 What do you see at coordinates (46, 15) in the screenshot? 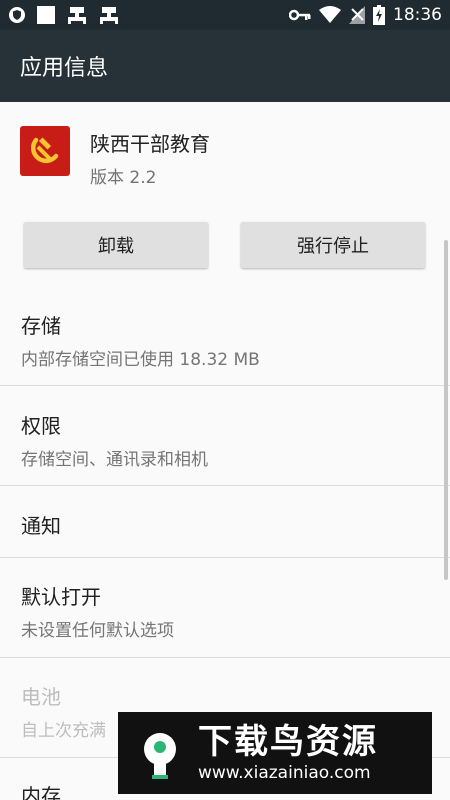
I see `notification-square-icon` at bounding box center [46, 15].